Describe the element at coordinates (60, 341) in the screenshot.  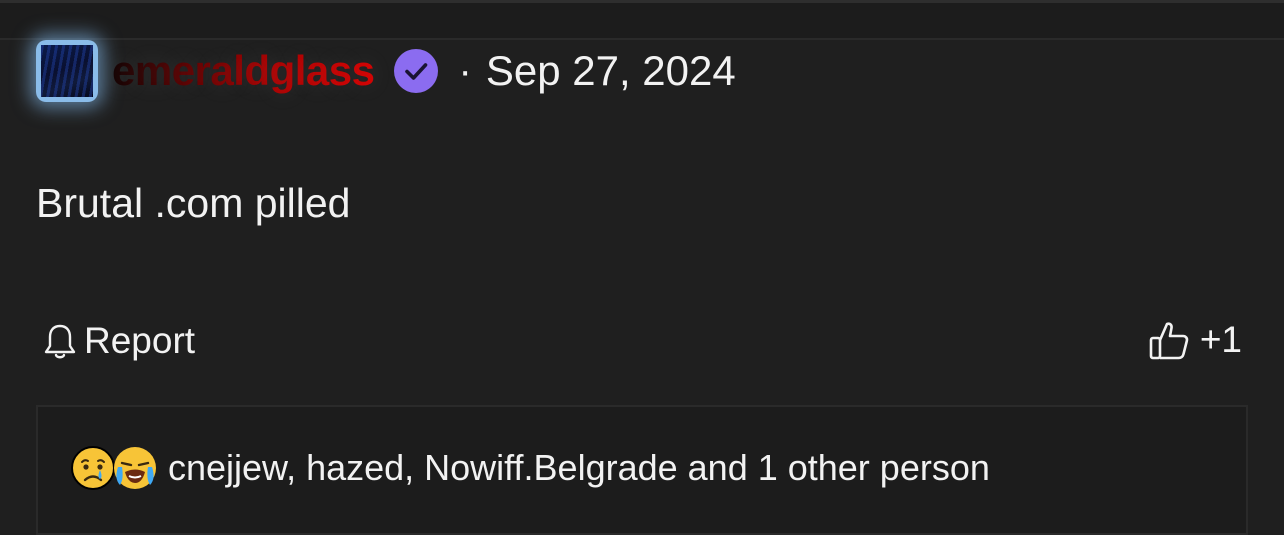
I see `bell-icon` at that location.